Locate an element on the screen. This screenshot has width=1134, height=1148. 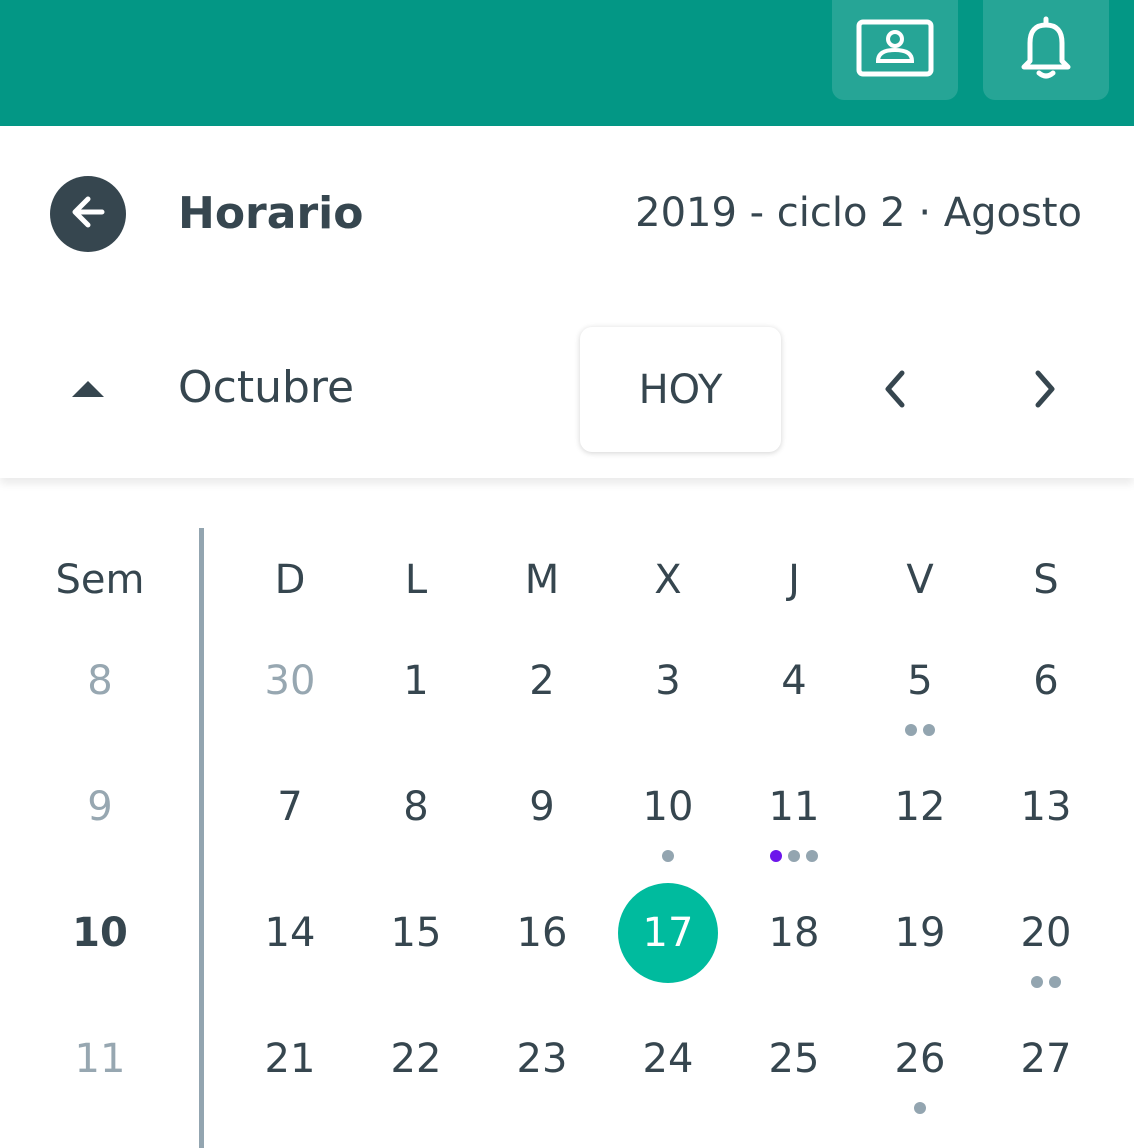
weekday-header: M is located at coordinates (542, 580).